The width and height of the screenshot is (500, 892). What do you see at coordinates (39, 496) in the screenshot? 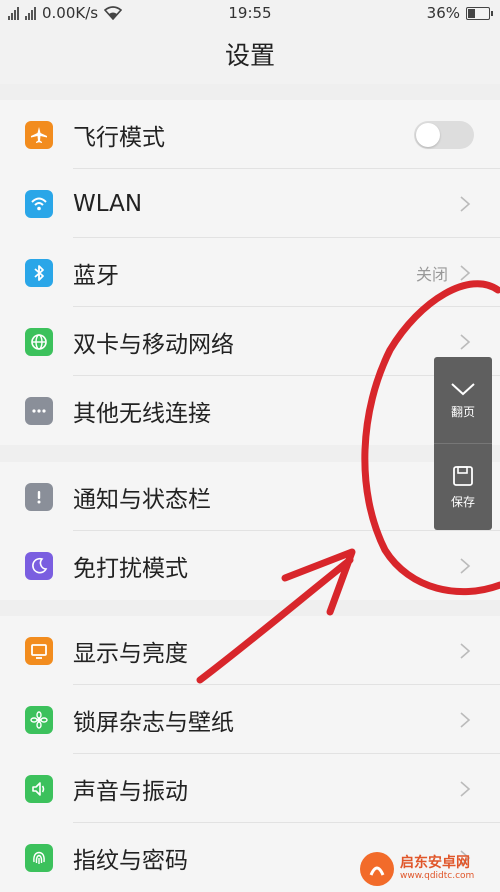
I see `exclamation-icon` at bounding box center [39, 496].